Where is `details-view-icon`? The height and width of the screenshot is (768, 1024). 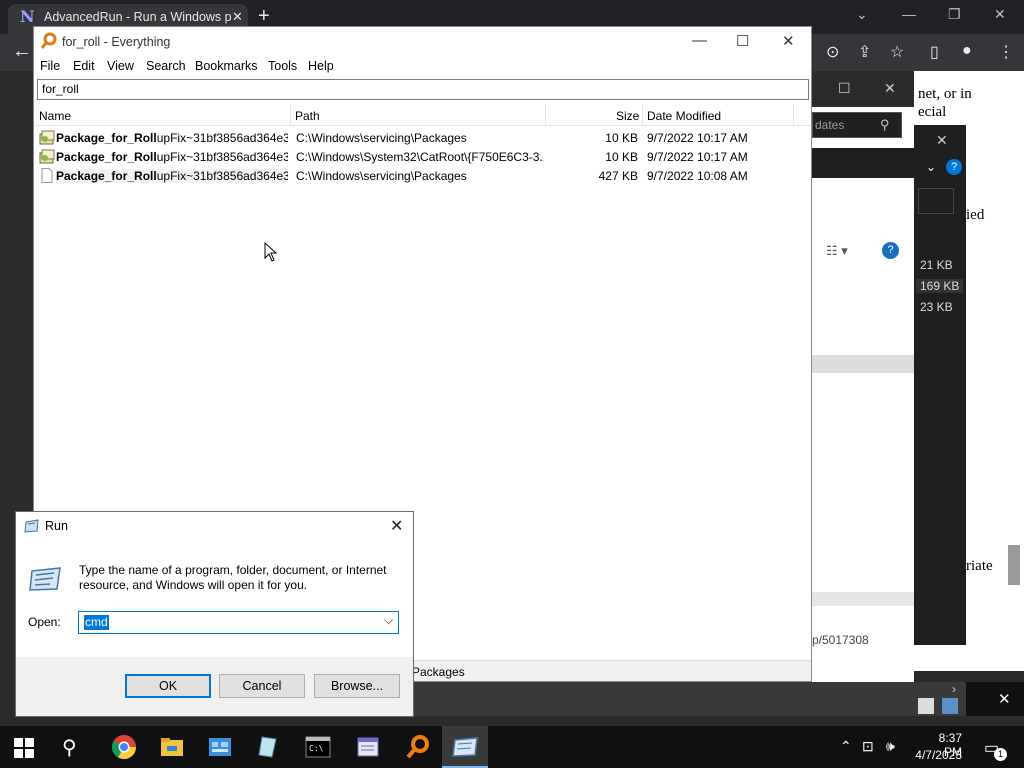 details-view-icon is located at coordinates (926, 706).